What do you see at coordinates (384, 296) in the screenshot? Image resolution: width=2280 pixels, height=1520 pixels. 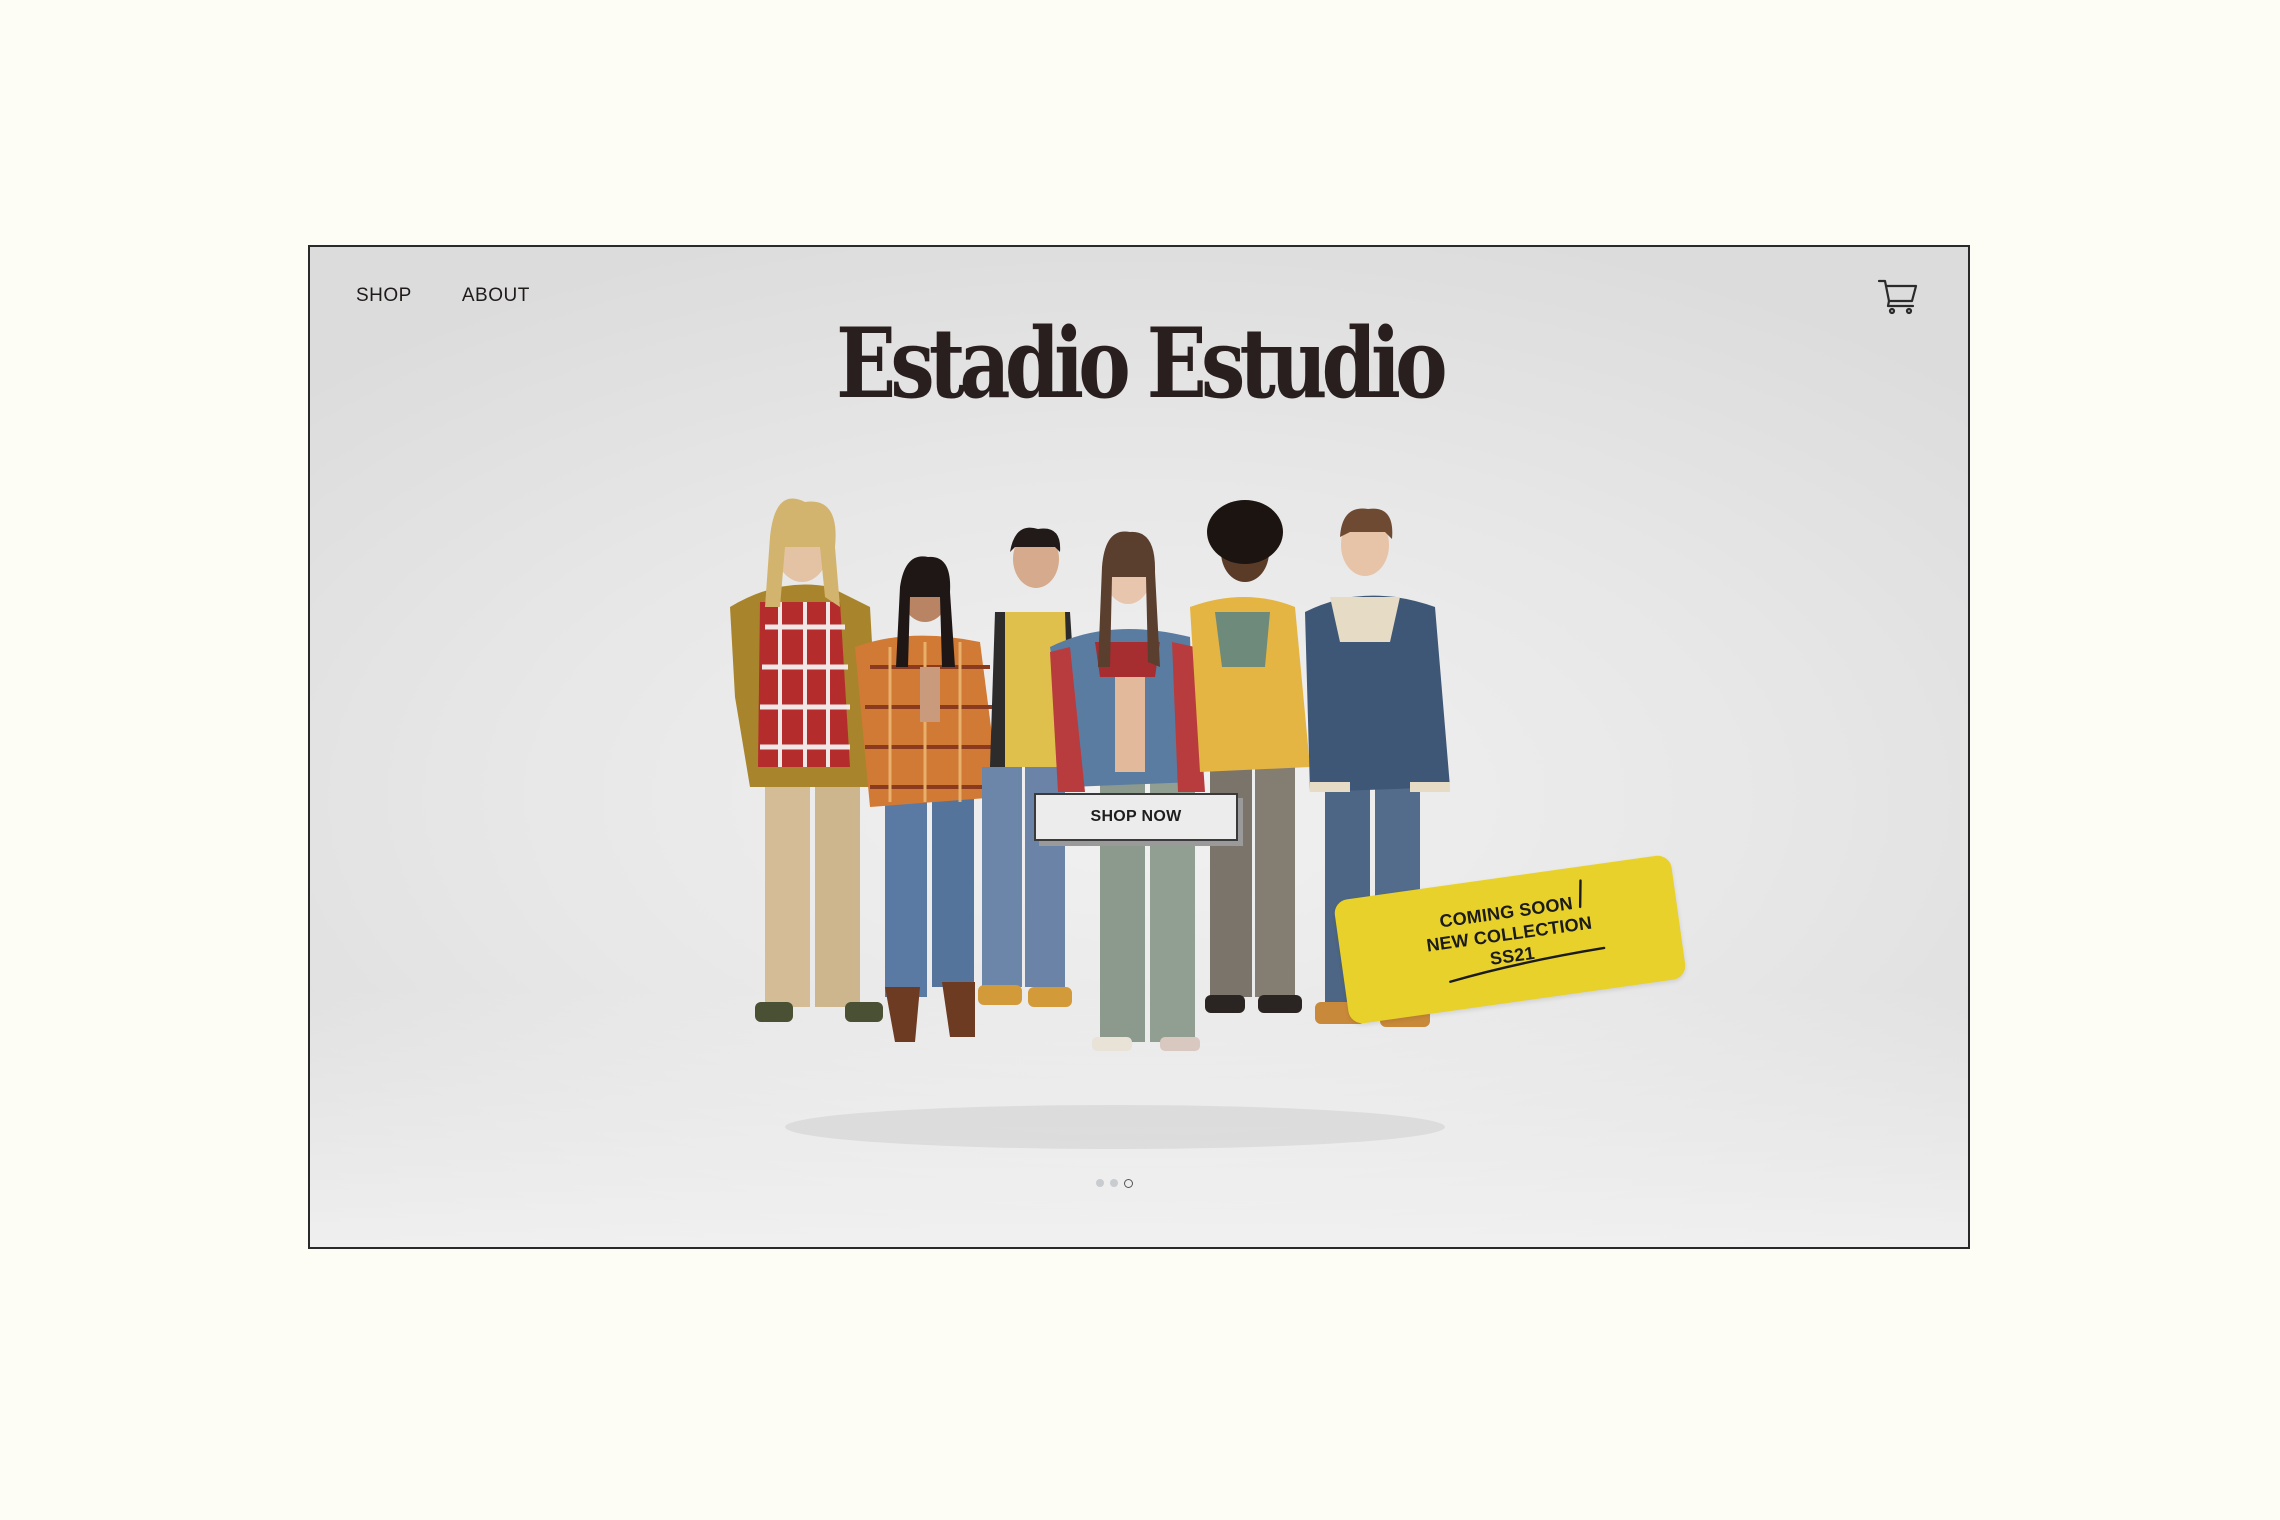 I see `nav-shop-link: SHOP` at bounding box center [384, 296].